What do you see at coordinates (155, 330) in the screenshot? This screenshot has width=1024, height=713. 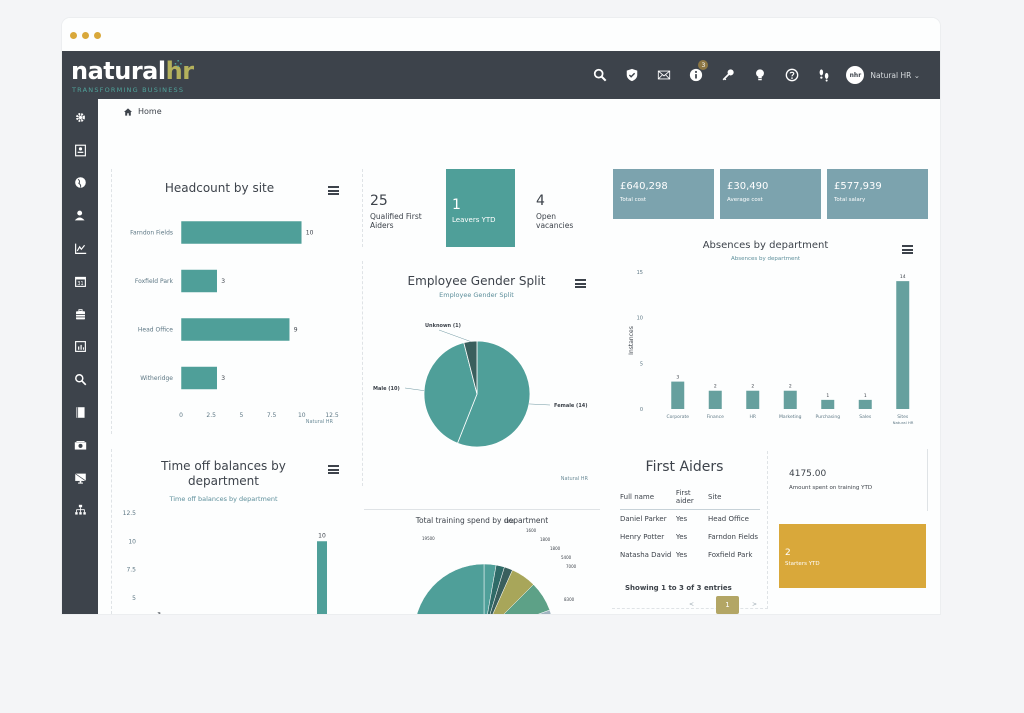 I see `headcount-category-label: Head Office` at bounding box center [155, 330].